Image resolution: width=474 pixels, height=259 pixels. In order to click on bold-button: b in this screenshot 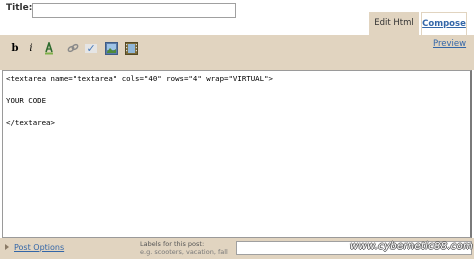, I will do `click(15, 48)`.